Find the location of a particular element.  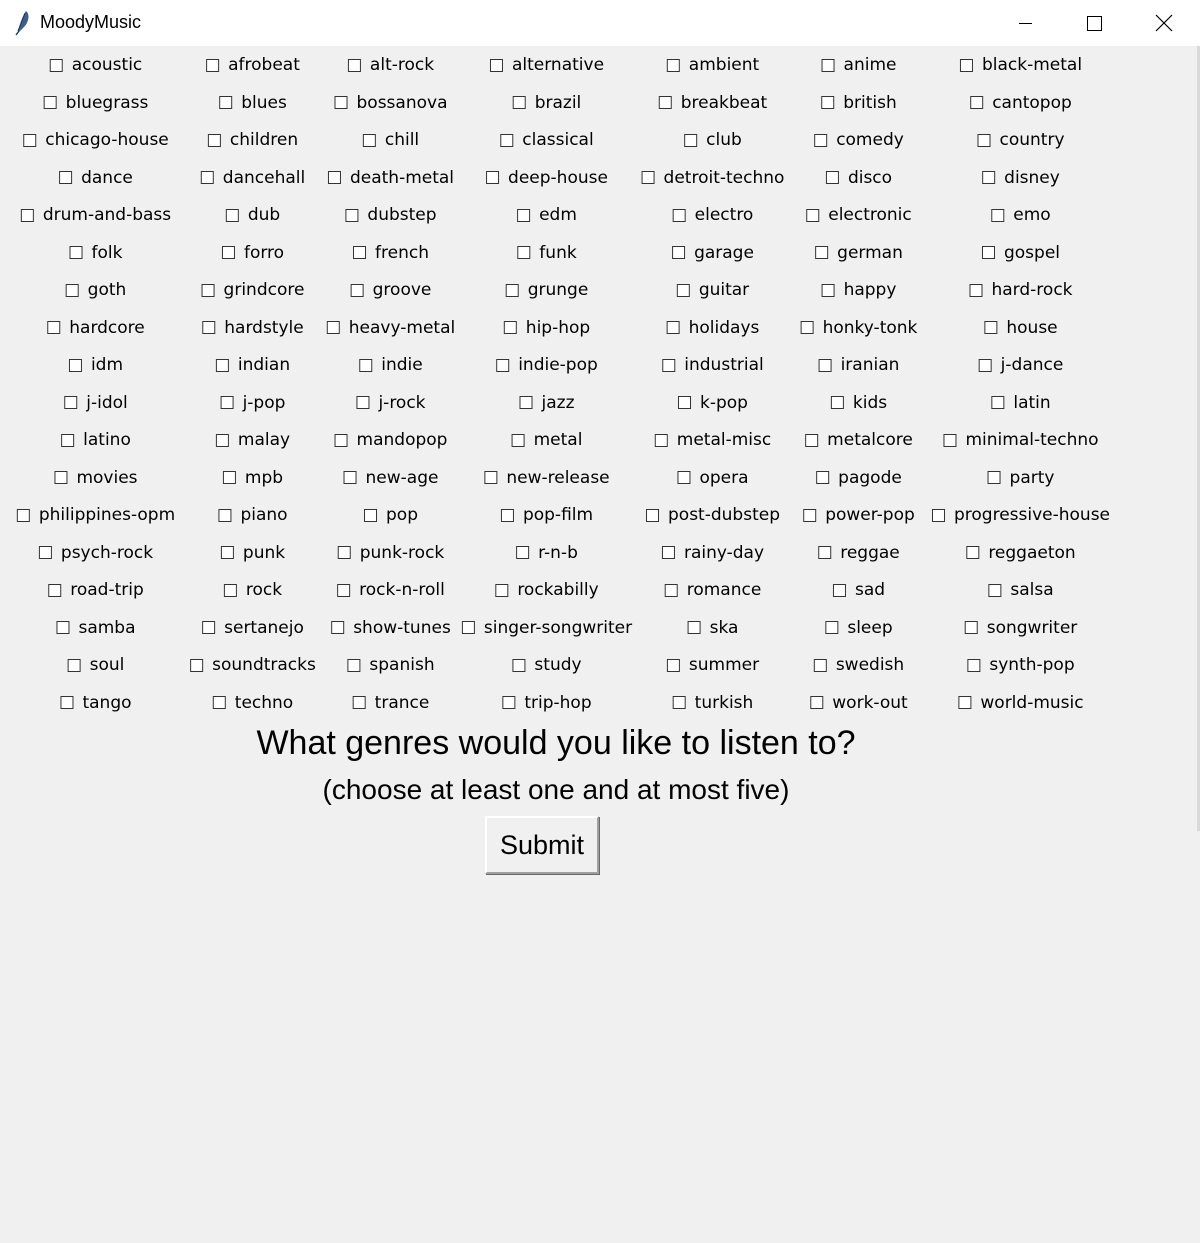

genre-checkbox-pop: pop is located at coordinates (391, 515).